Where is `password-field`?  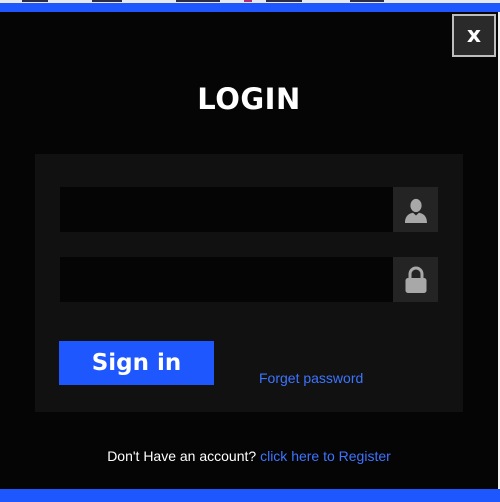 password-field is located at coordinates (249, 279).